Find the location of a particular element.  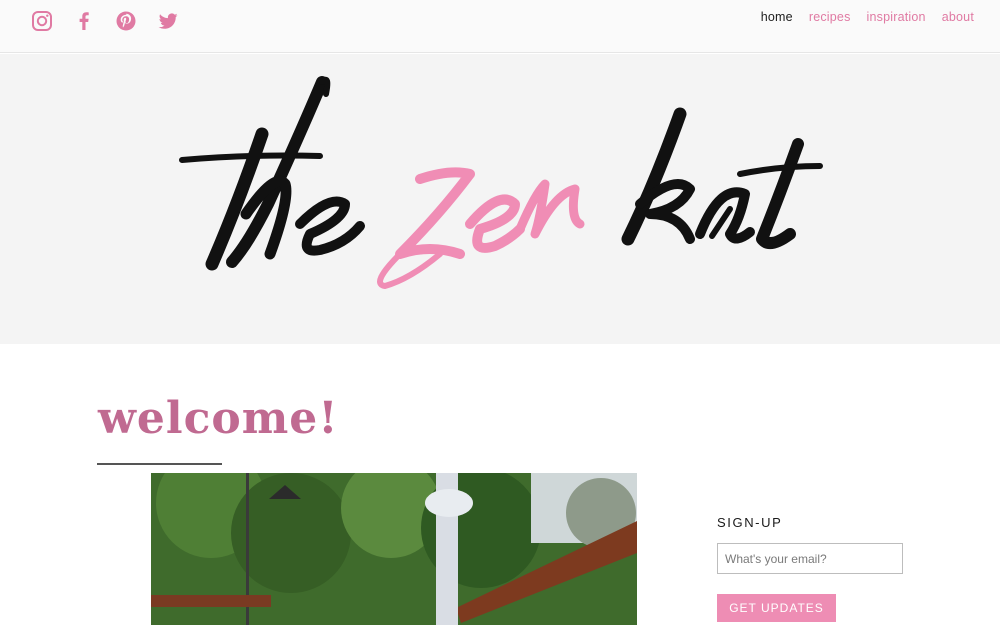

featured-photo is located at coordinates (394, 549).